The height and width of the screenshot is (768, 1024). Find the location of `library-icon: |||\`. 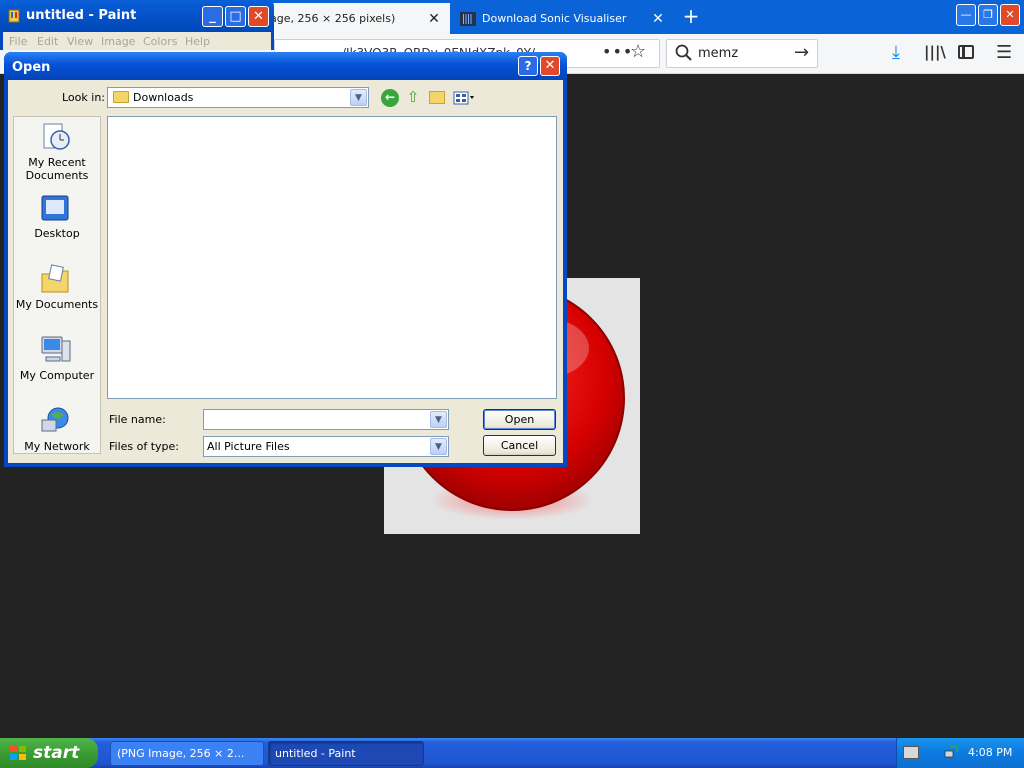

library-icon: |||\ is located at coordinates (935, 52).